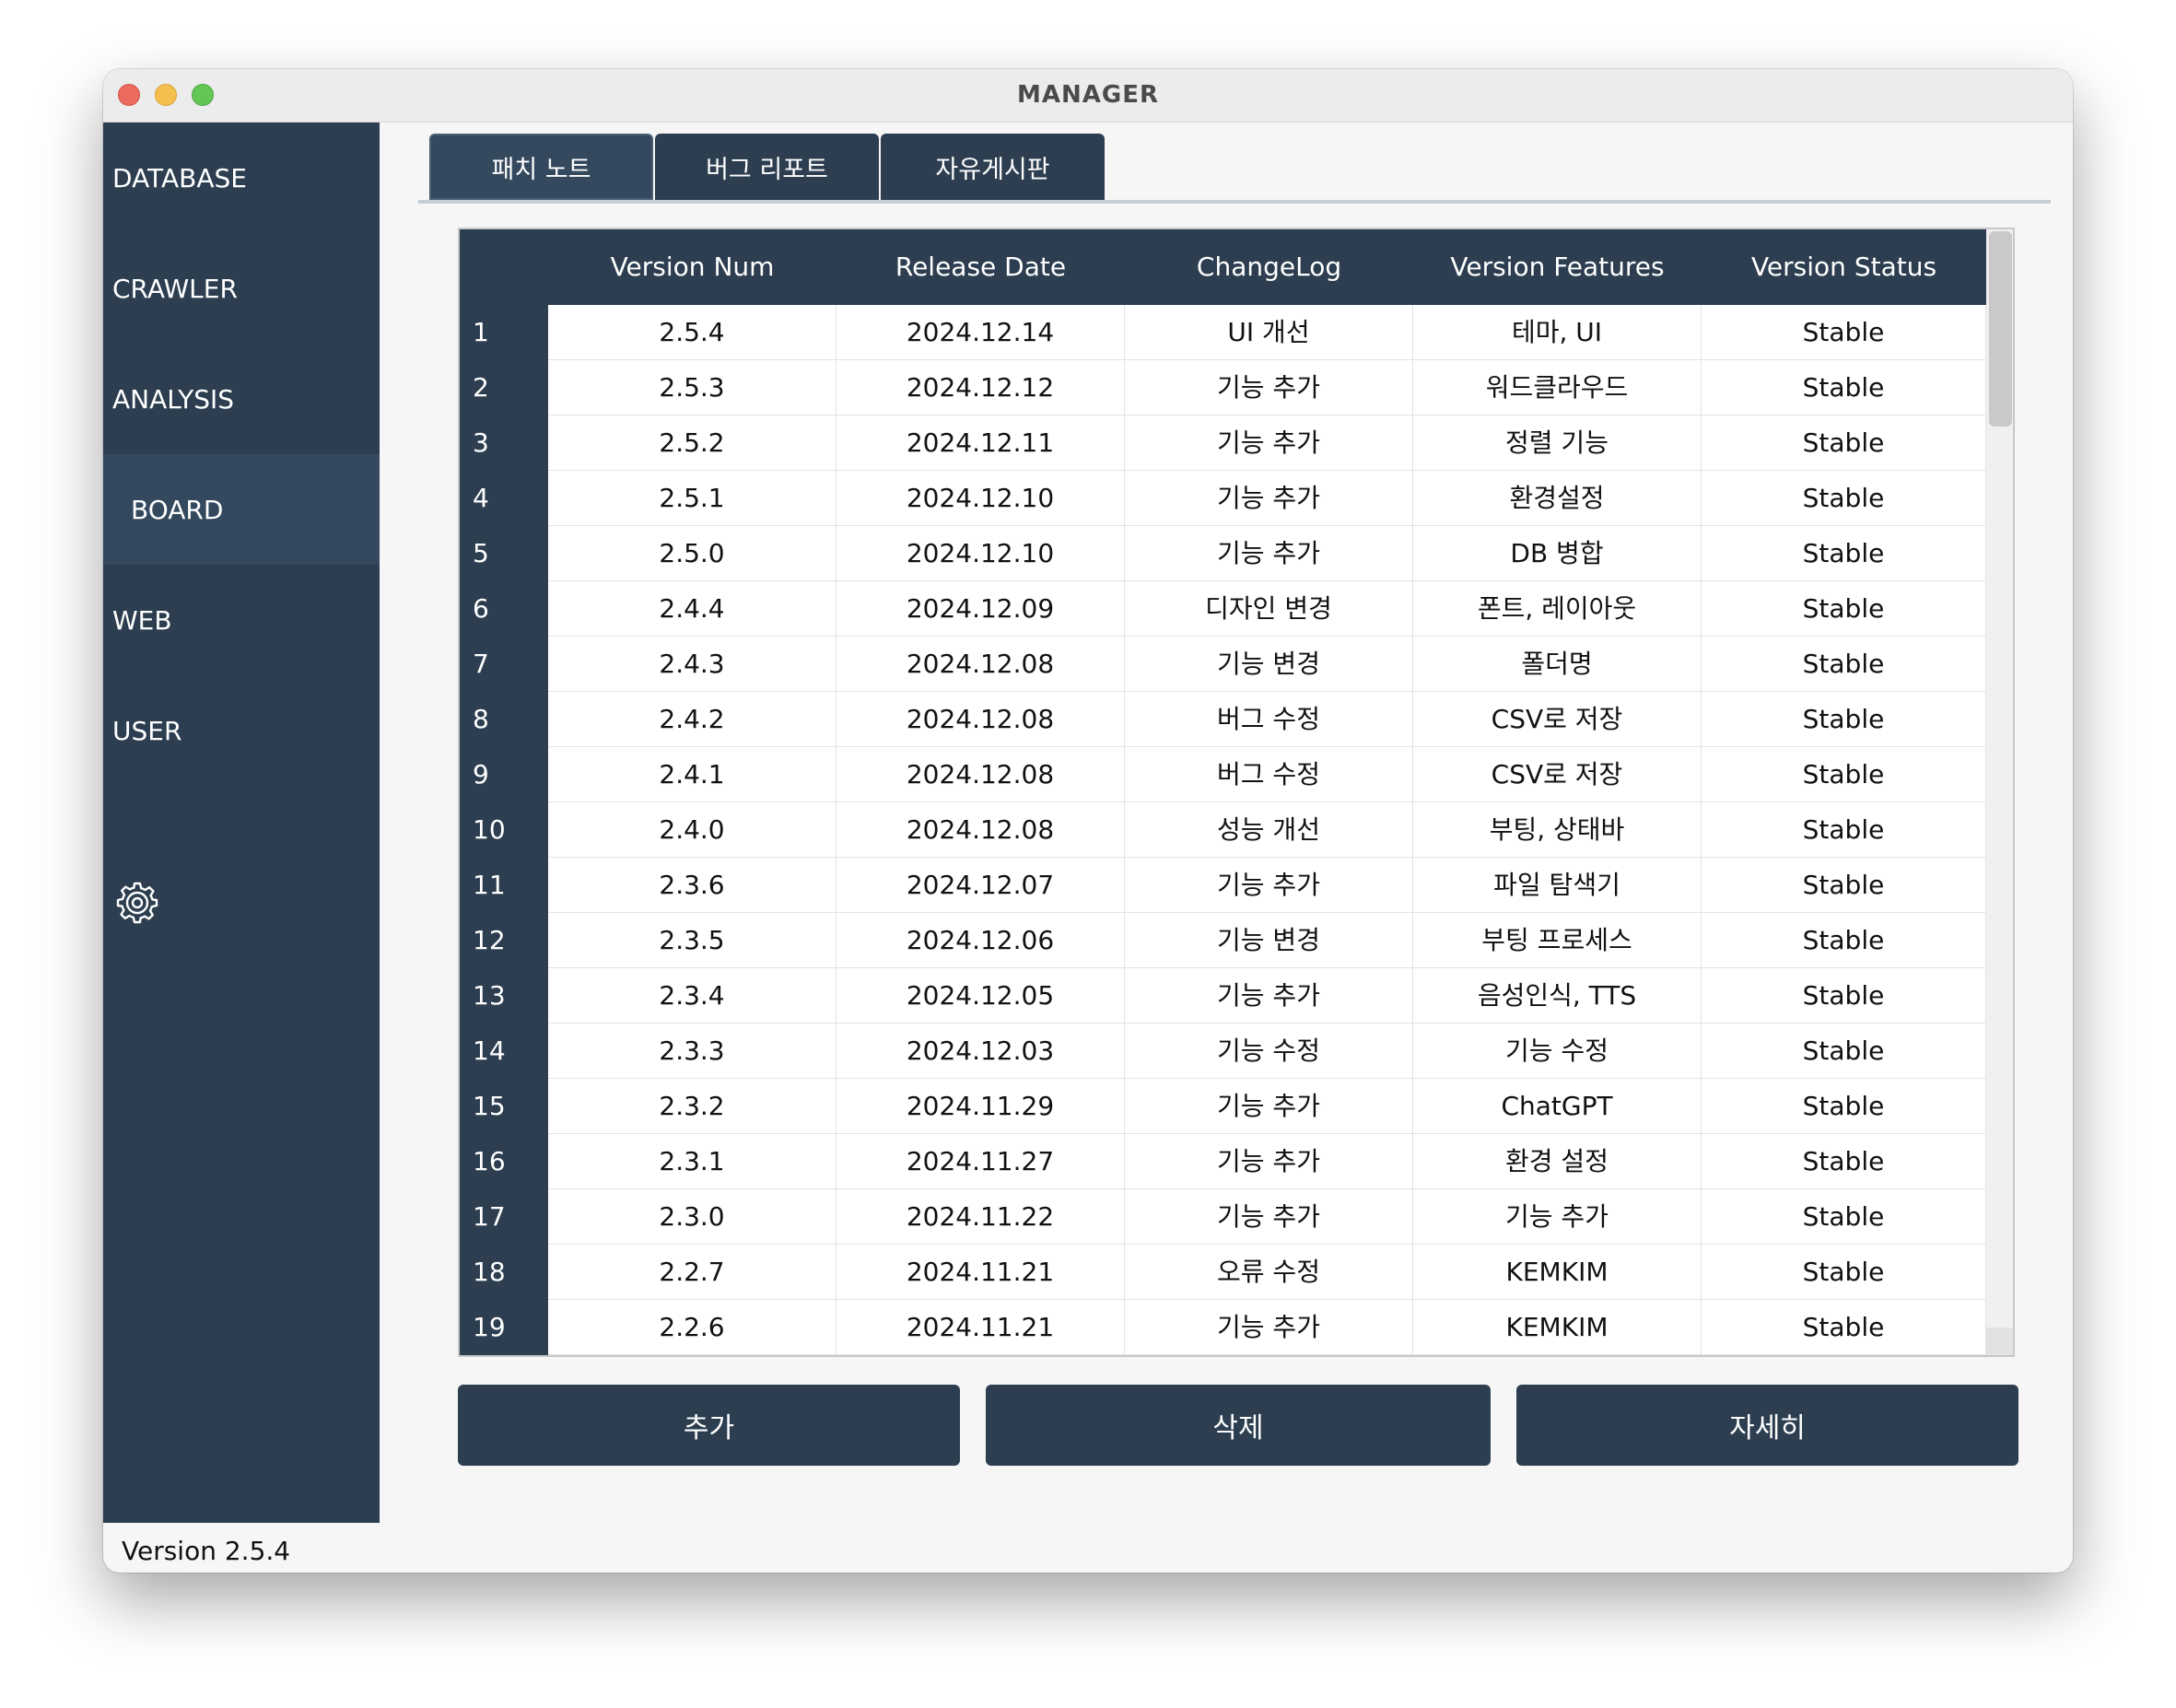 The width and height of the screenshot is (2176, 1708). I want to click on sidebar-item-database: DATABASE, so click(241, 178).